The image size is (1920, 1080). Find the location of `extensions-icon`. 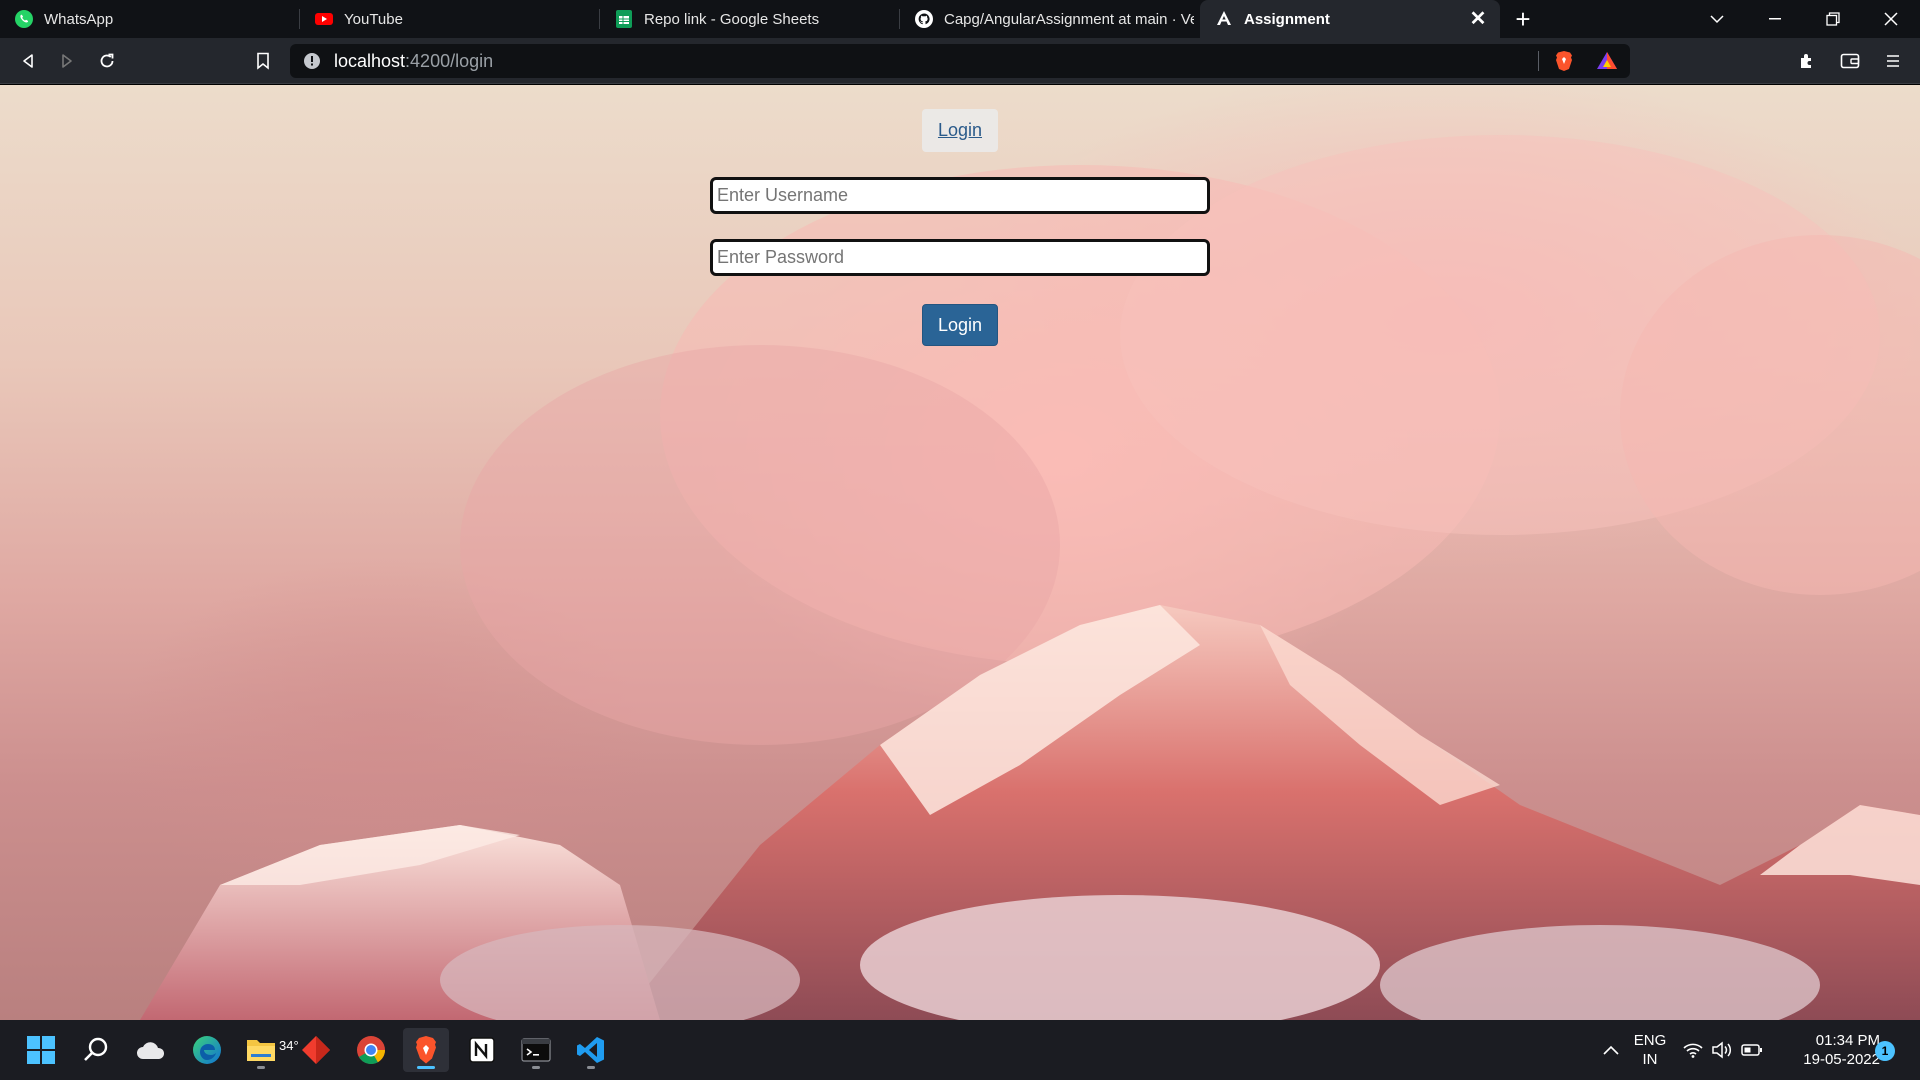

extensions-icon is located at coordinates (1807, 61).